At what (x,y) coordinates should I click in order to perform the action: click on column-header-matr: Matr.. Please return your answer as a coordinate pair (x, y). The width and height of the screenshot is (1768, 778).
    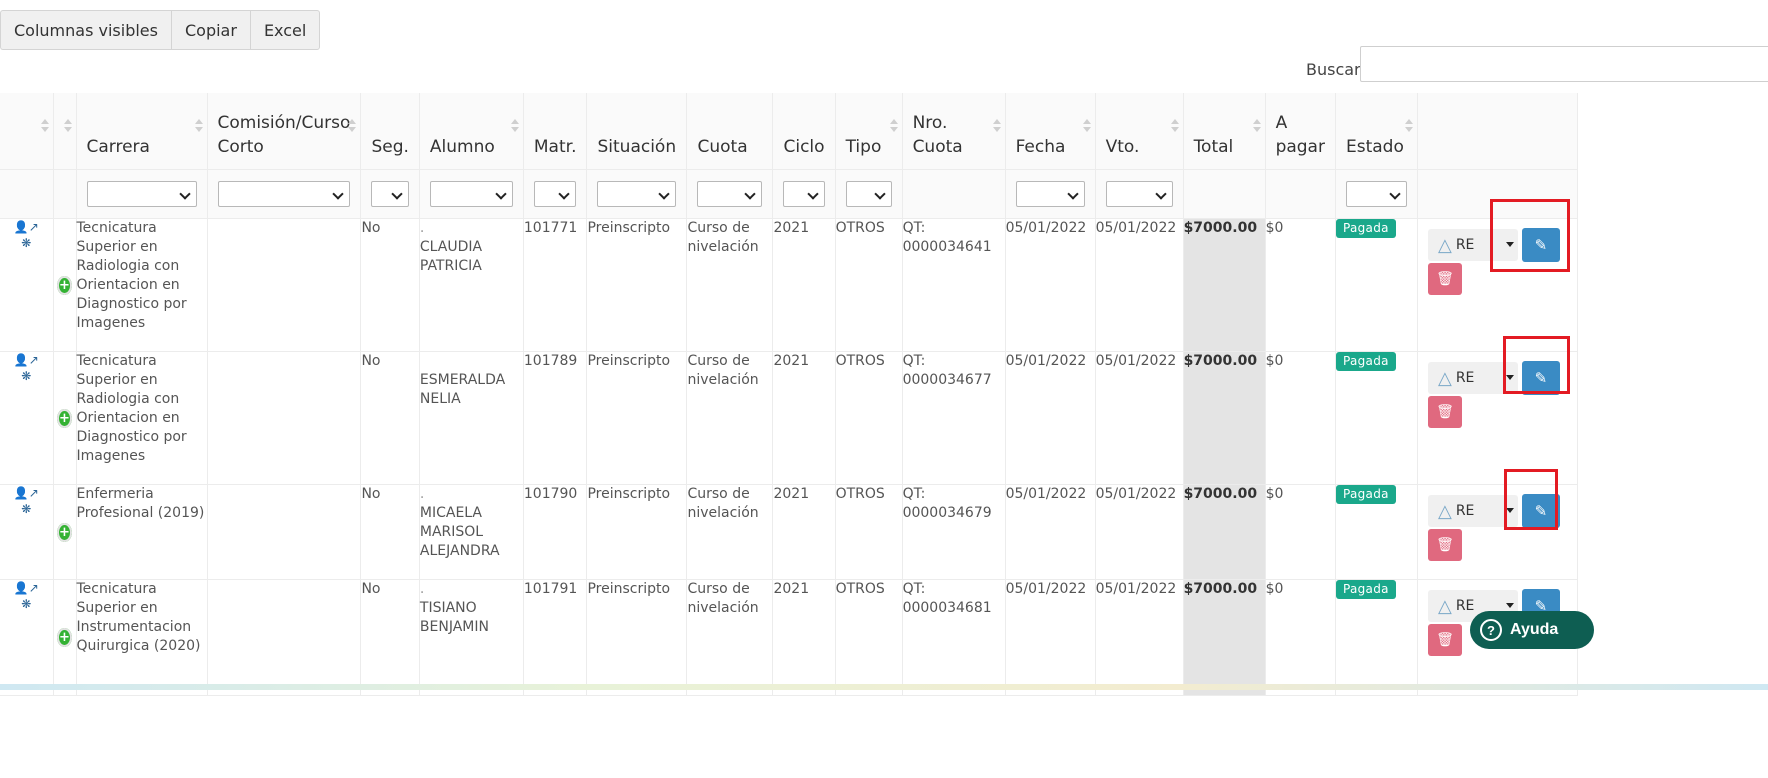
    Looking at the image, I should click on (555, 131).